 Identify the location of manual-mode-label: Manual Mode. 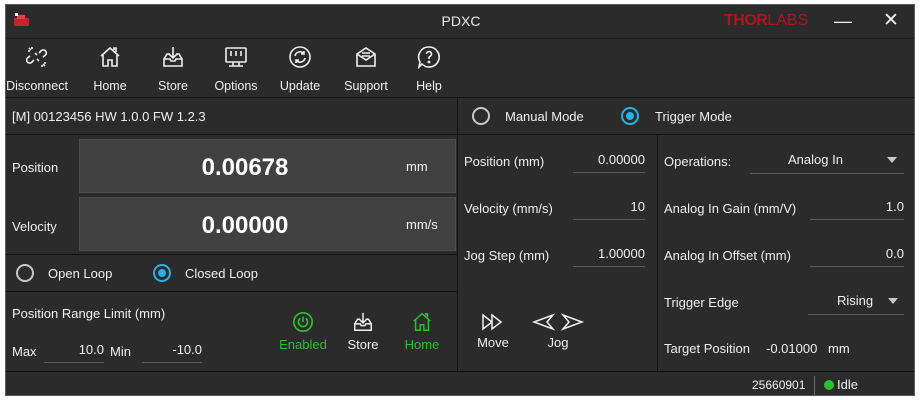
(544, 116).